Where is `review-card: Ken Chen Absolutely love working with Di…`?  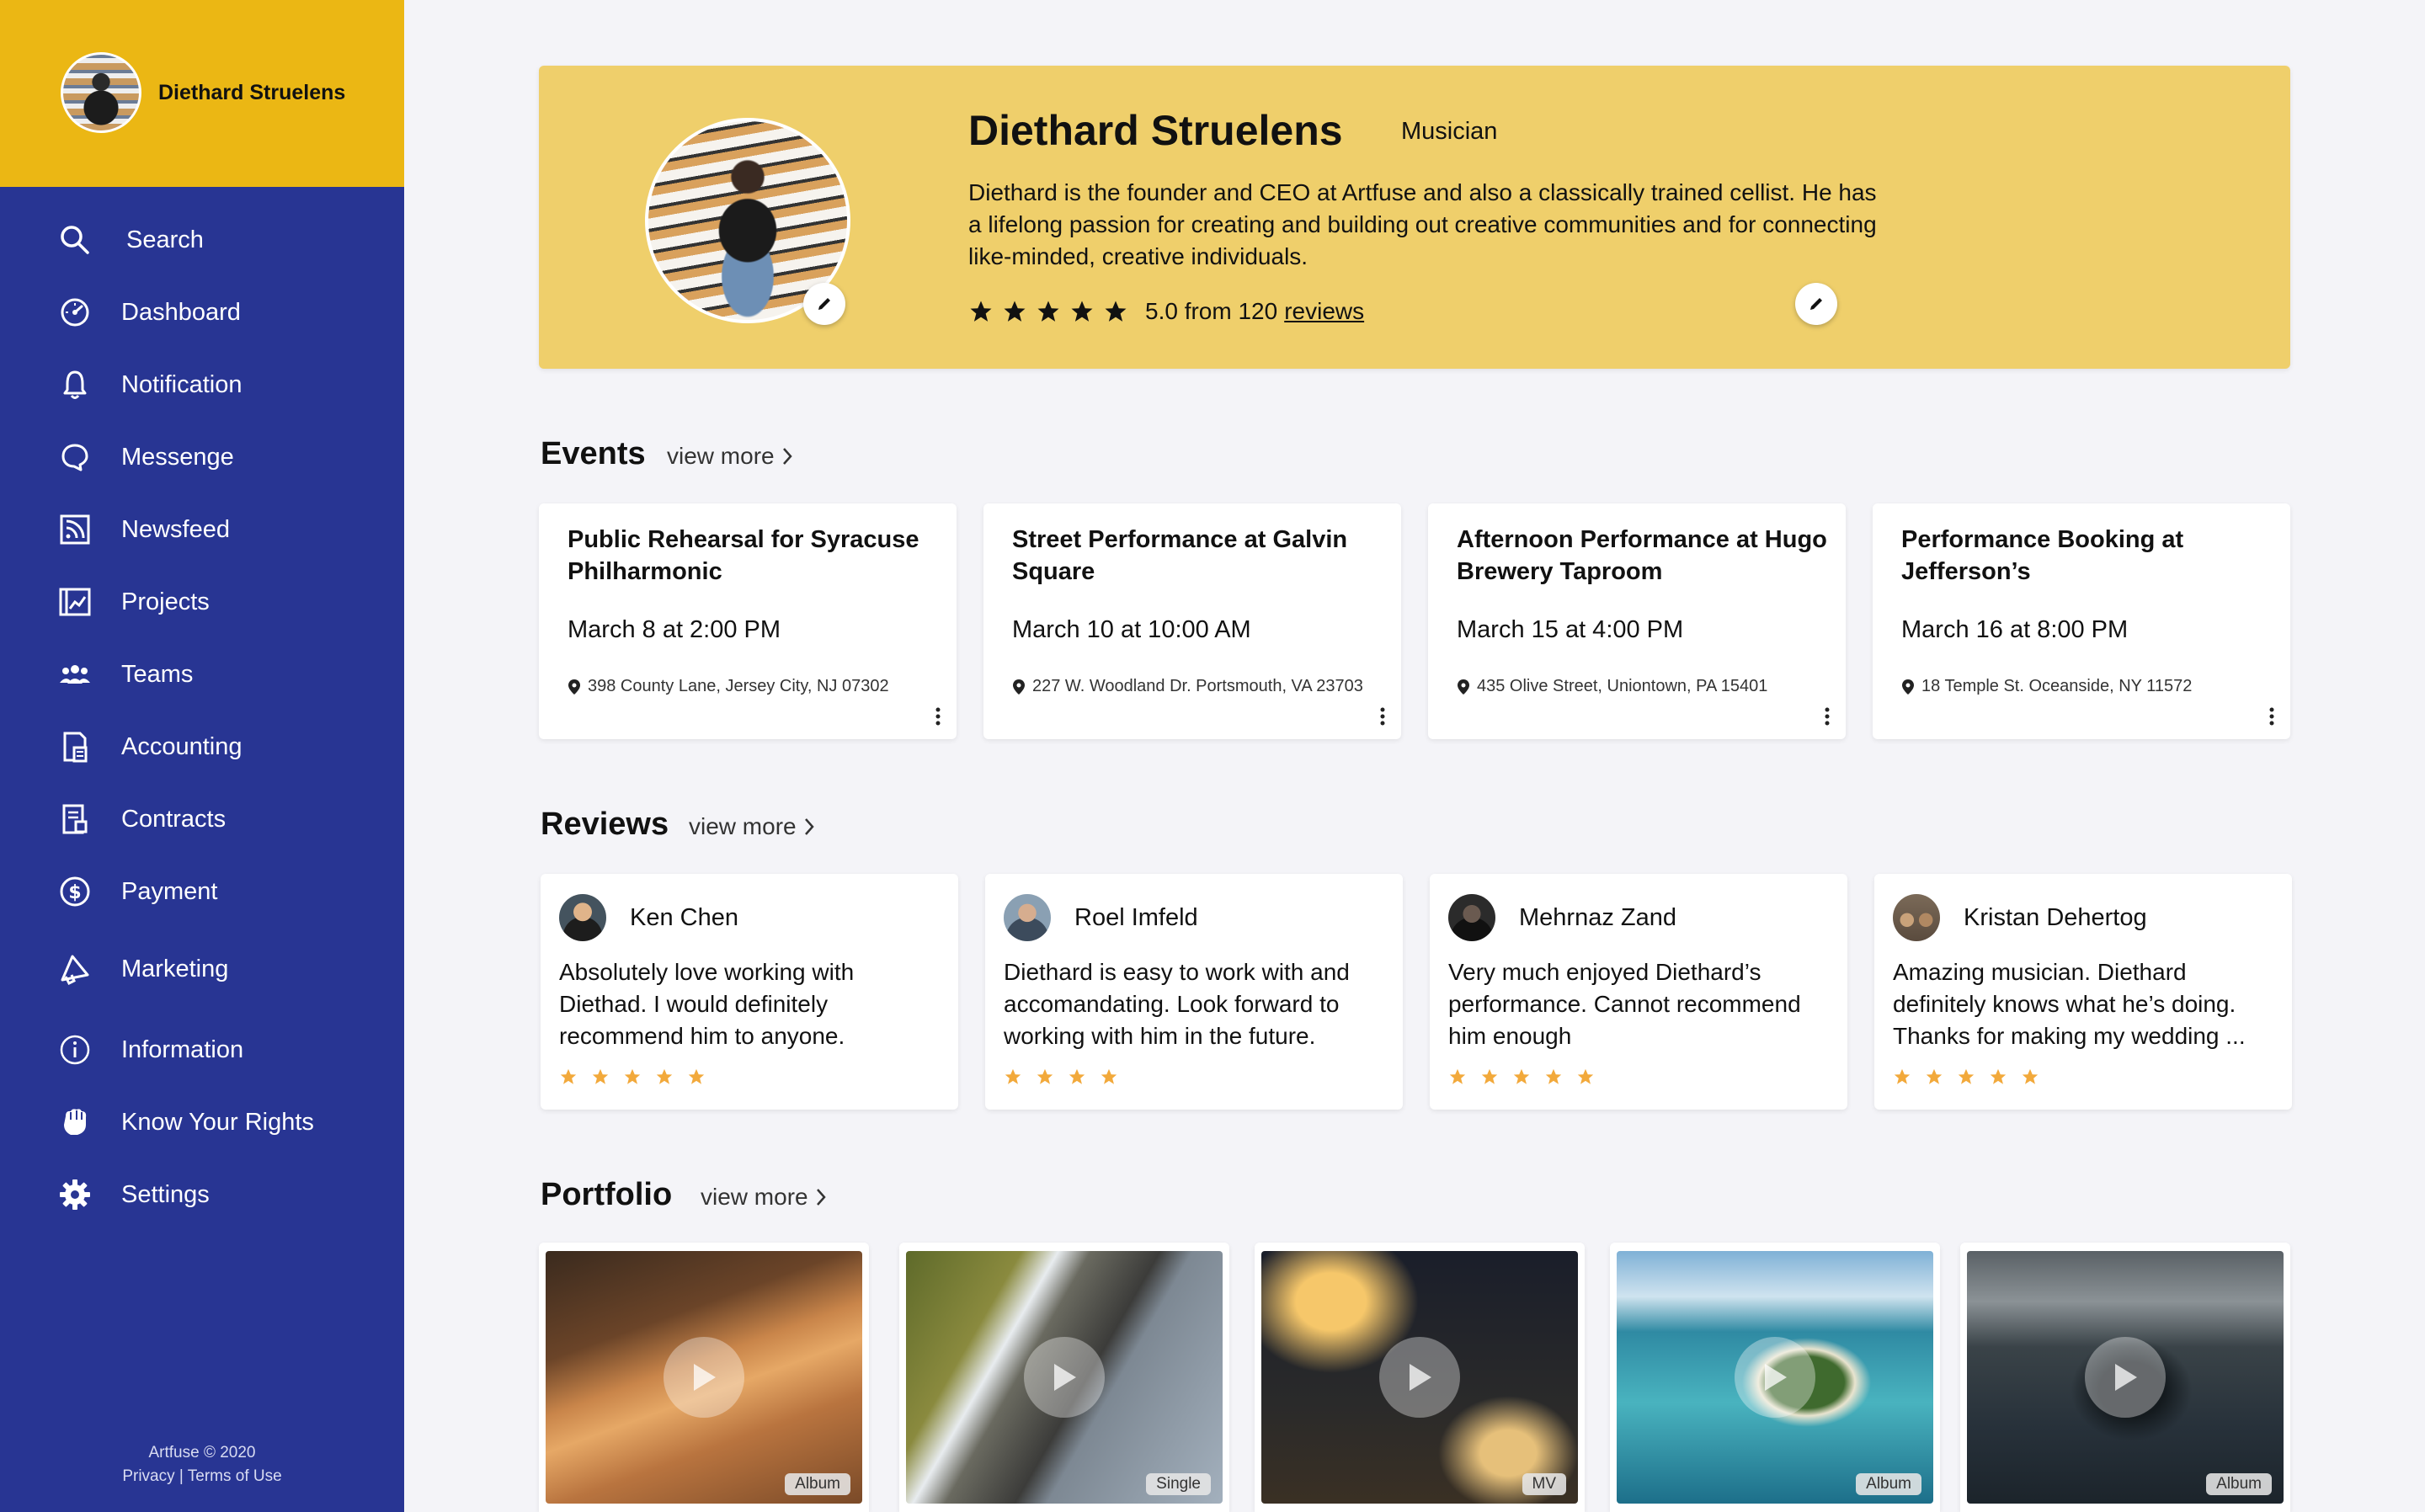 review-card: Ken Chen Absolutely love working with Di… is located at coordinates (749, 992).